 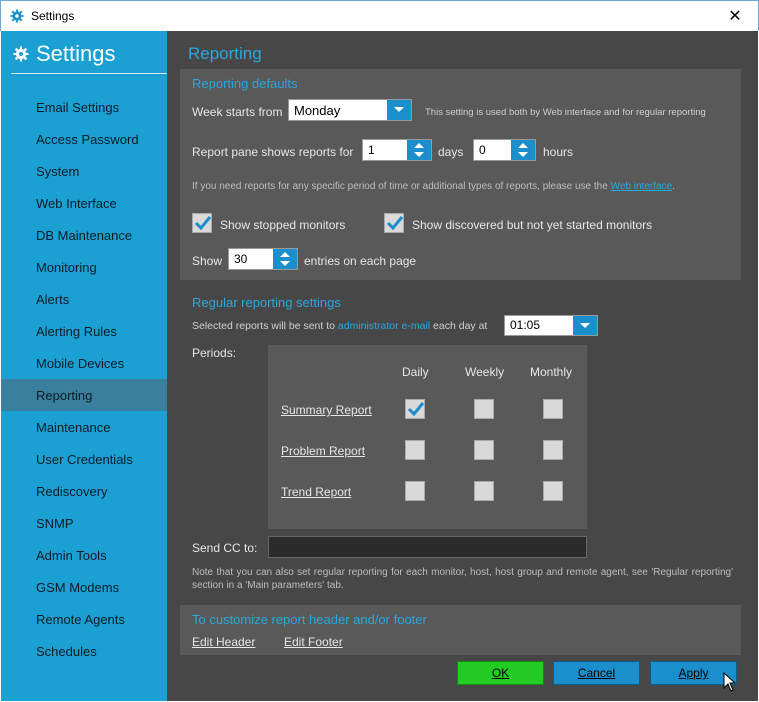 What do you see at coordinates (84, 267) in the screenshot?
I see `sidebar-item-monitoring: Monitoring` at bounding box center [84, 267].